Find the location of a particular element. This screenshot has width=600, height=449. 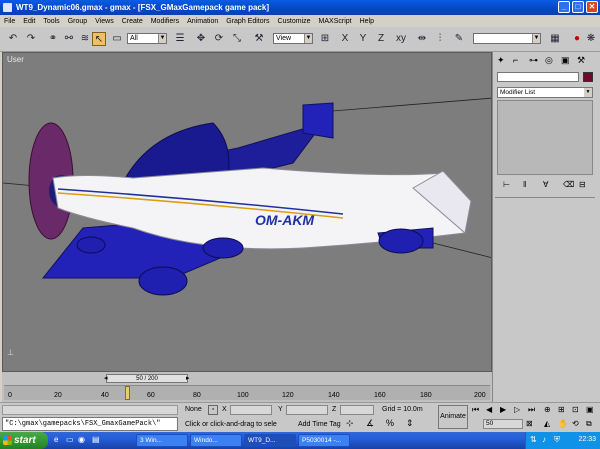

percent-snap-icon: % is located at coordinates (390, 423).